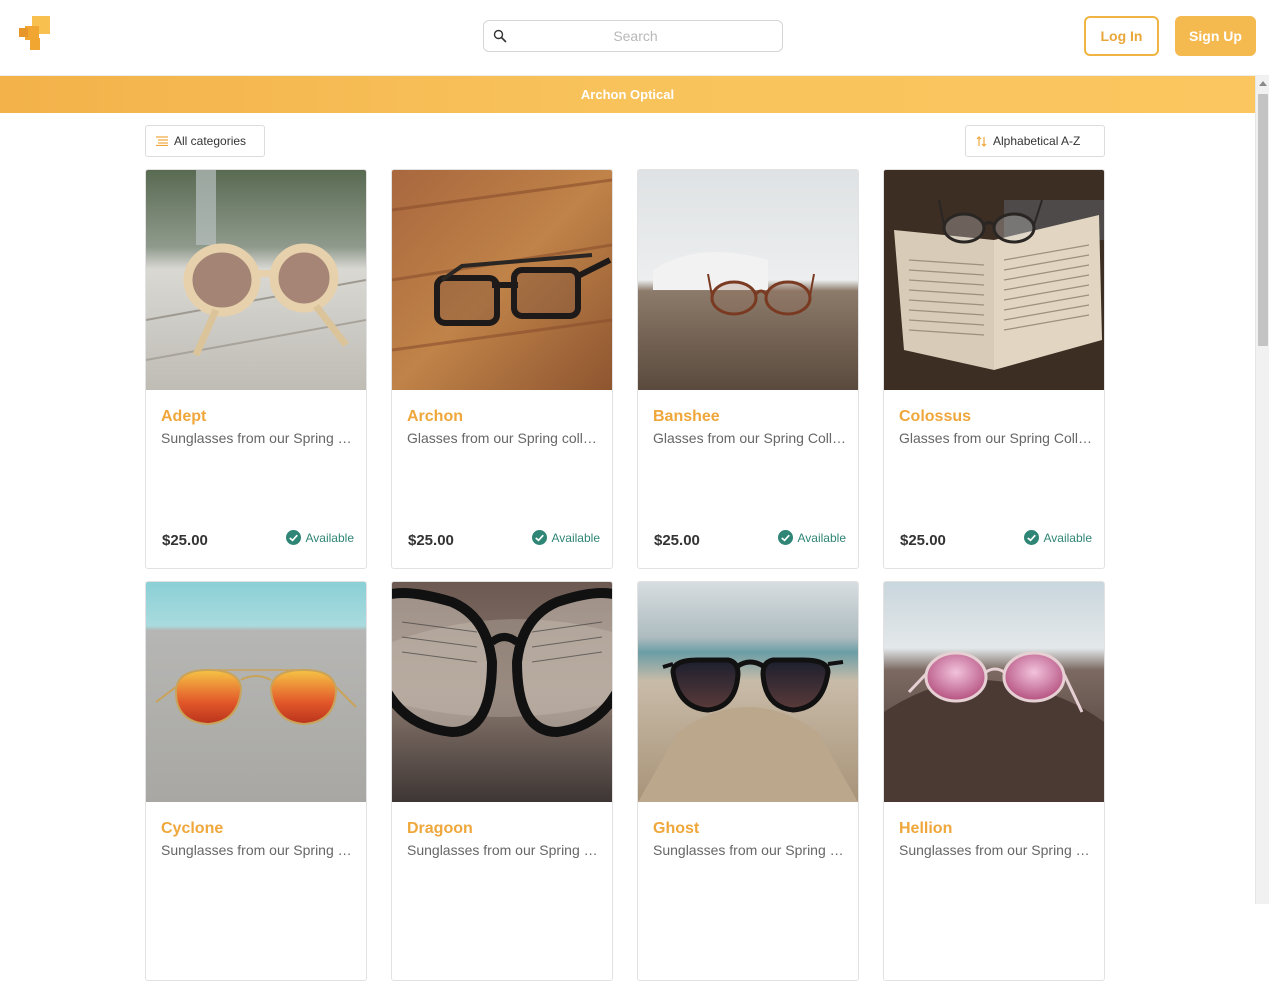 Image resolution: width=1269 pixels, height=981 pixels. What do you see at coordinates (504, 438) in the screenshot?
I see `product-description: Glasses from our Spring collection` at bounding box center [504, 438].